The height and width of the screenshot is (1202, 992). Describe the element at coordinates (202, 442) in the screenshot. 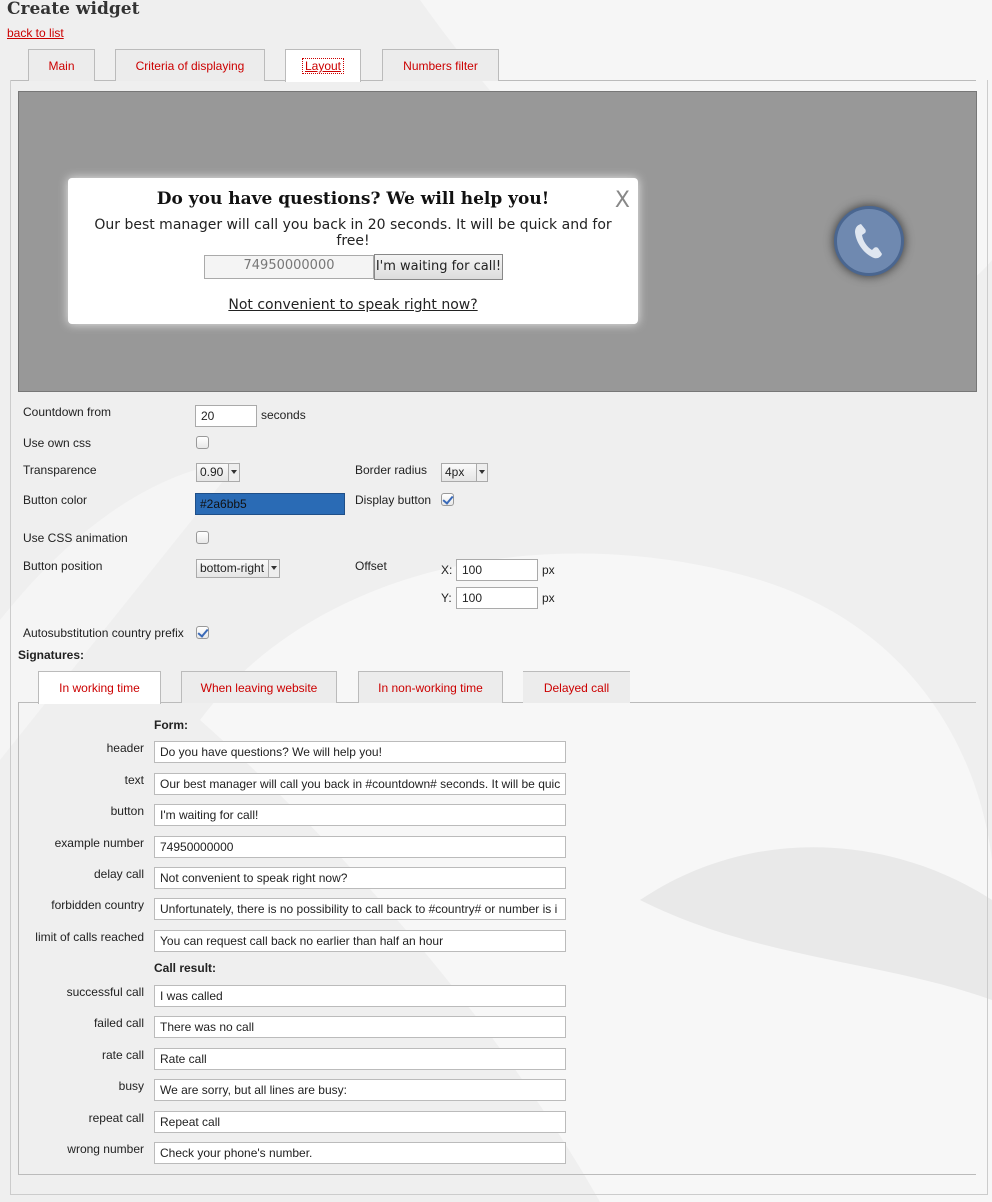

I see `own-css-checkbox` at that location.